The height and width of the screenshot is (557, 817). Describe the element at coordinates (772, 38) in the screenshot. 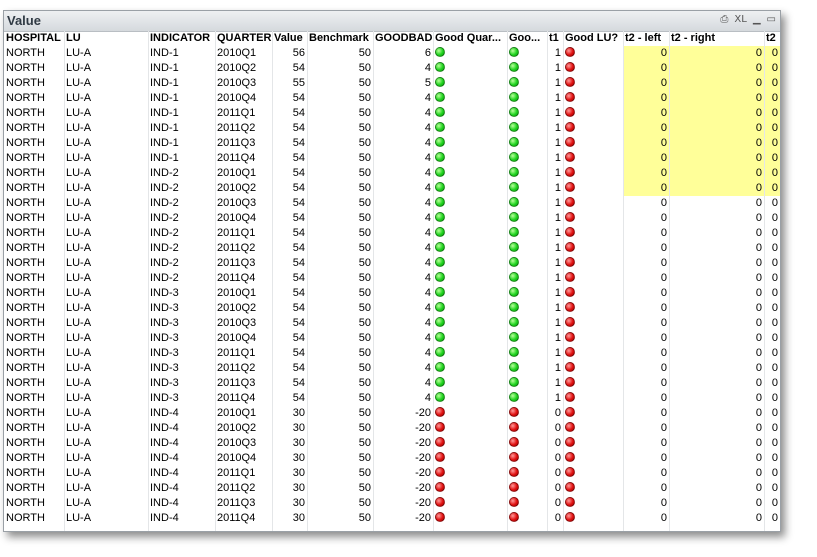

I see `column-header-t2: t2` at that location.